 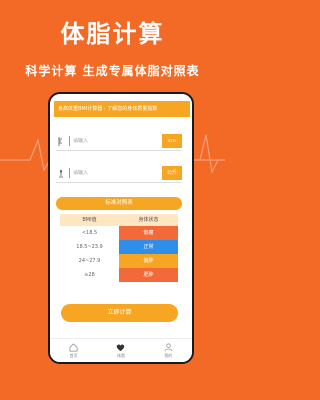 I want to click on tab-home: 首页, so click(x=73, y=350).